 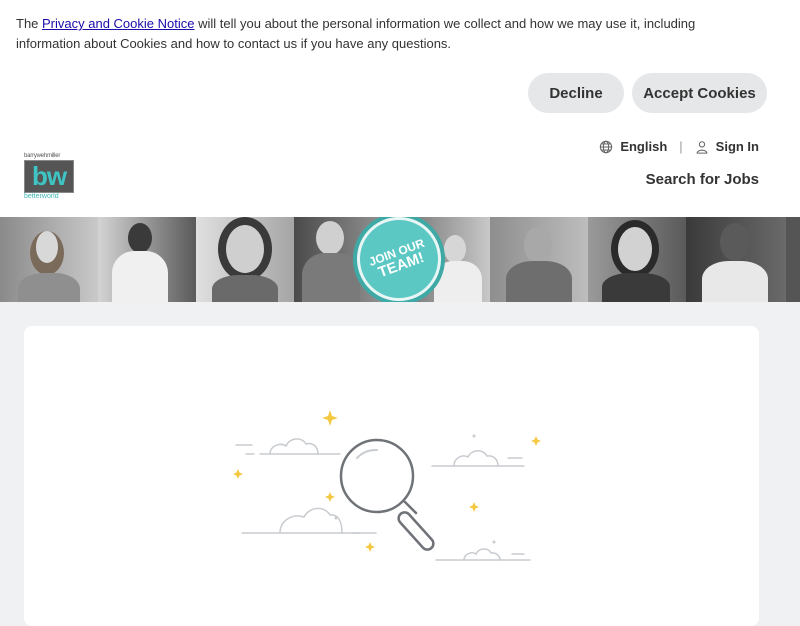 What do you see at coordinates (606, 146) in the screenshot?
I see `globe-icon` at bounding box center [606, 146].